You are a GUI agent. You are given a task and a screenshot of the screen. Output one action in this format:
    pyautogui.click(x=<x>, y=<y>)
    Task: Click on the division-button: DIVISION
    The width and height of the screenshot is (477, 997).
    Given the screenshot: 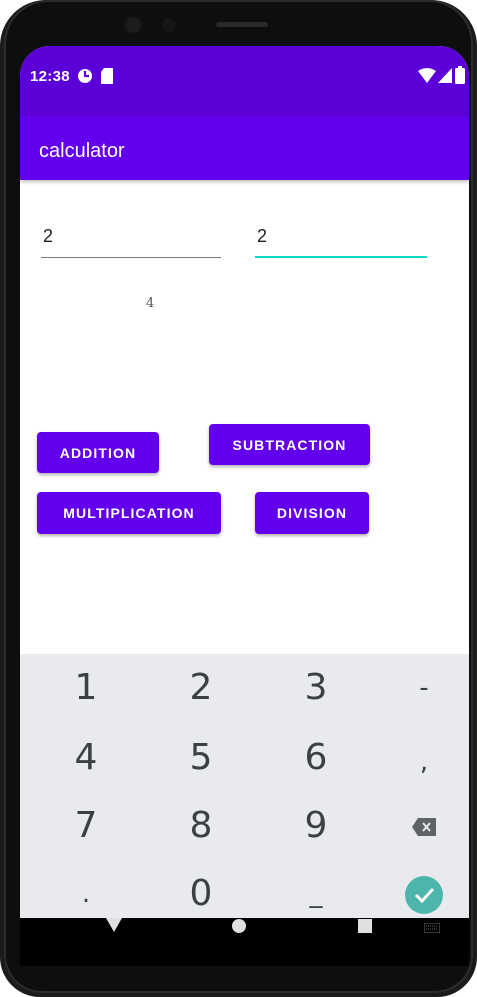 What is the action you would take?
    pyautogui.click(x=312, y=513)
    